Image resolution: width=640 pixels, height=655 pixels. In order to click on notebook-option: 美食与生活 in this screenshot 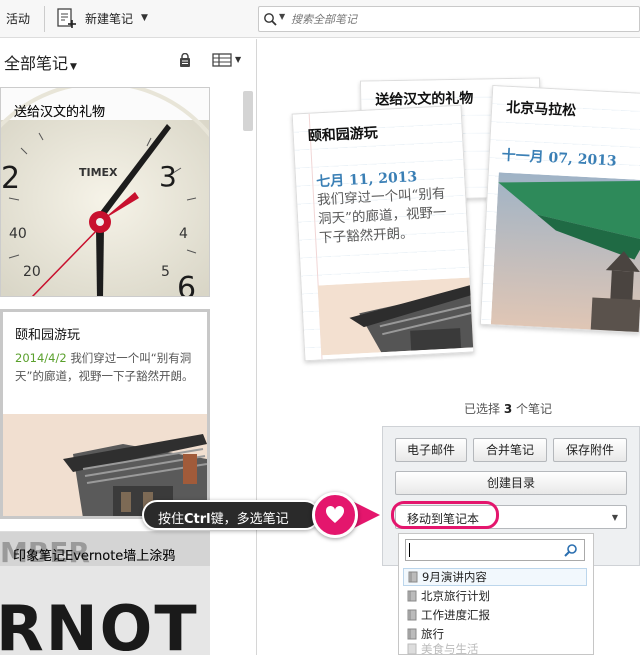, I will do `click(495, 648)`.